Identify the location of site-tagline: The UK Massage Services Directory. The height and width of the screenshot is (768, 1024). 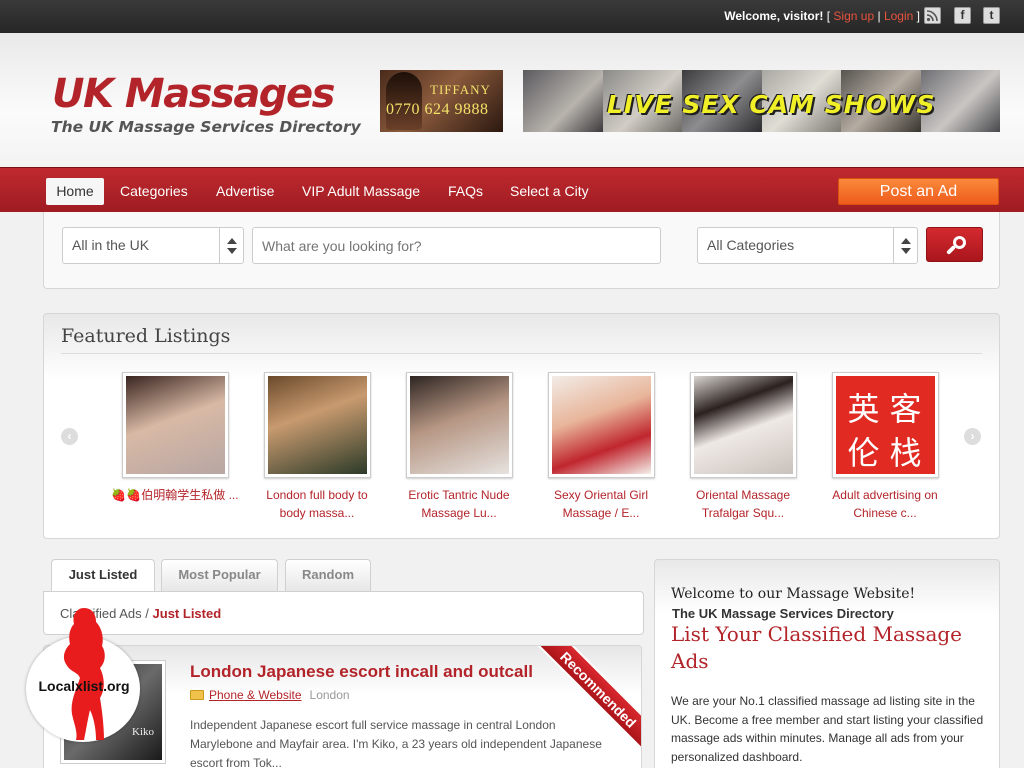
(206, 127).